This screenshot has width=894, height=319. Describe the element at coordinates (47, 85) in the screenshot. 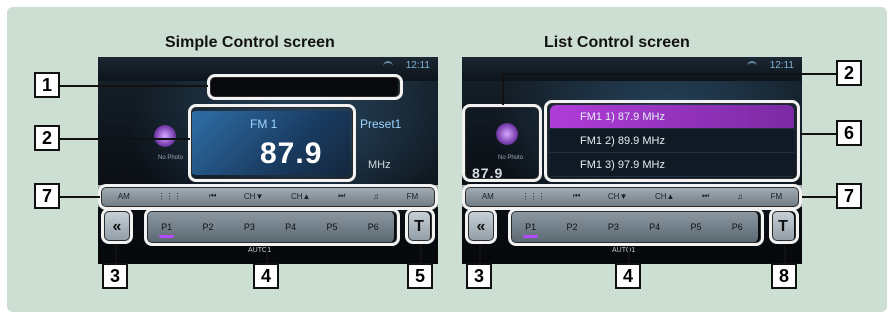

I see `callout-1: 1` at that location.